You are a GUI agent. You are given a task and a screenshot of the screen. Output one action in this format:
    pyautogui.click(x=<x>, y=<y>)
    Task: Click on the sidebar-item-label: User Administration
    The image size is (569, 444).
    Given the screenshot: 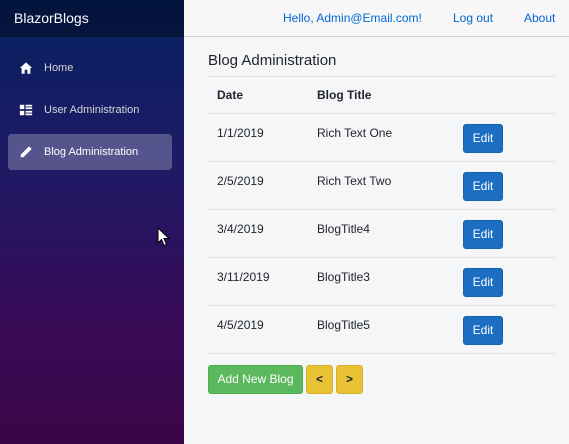 What is the action you would take?
    pyautogui.click(x=92, y=110)
    